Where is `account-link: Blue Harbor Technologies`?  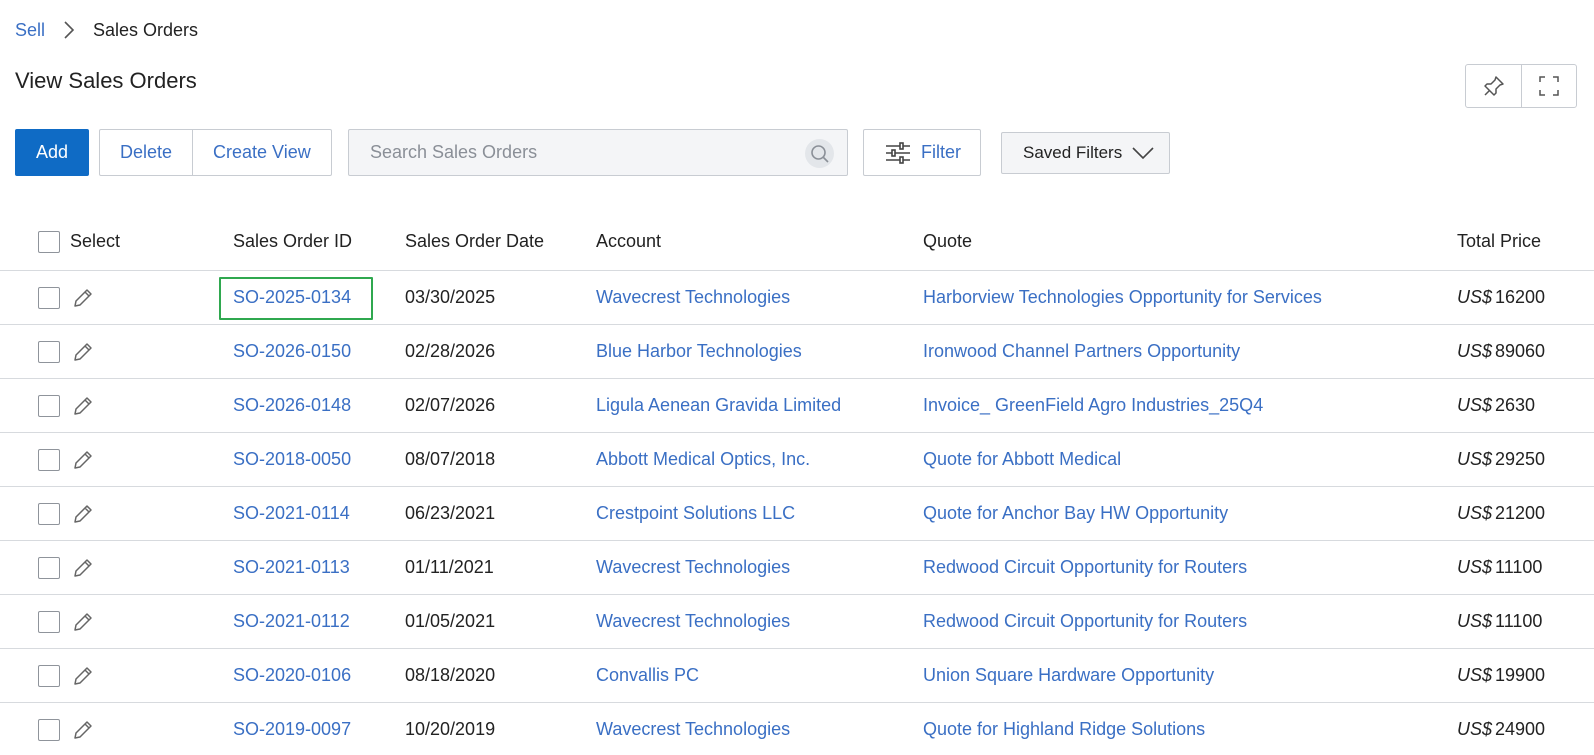 account-link: Blue Harbor Technologies is located at coordinates (699, 351).